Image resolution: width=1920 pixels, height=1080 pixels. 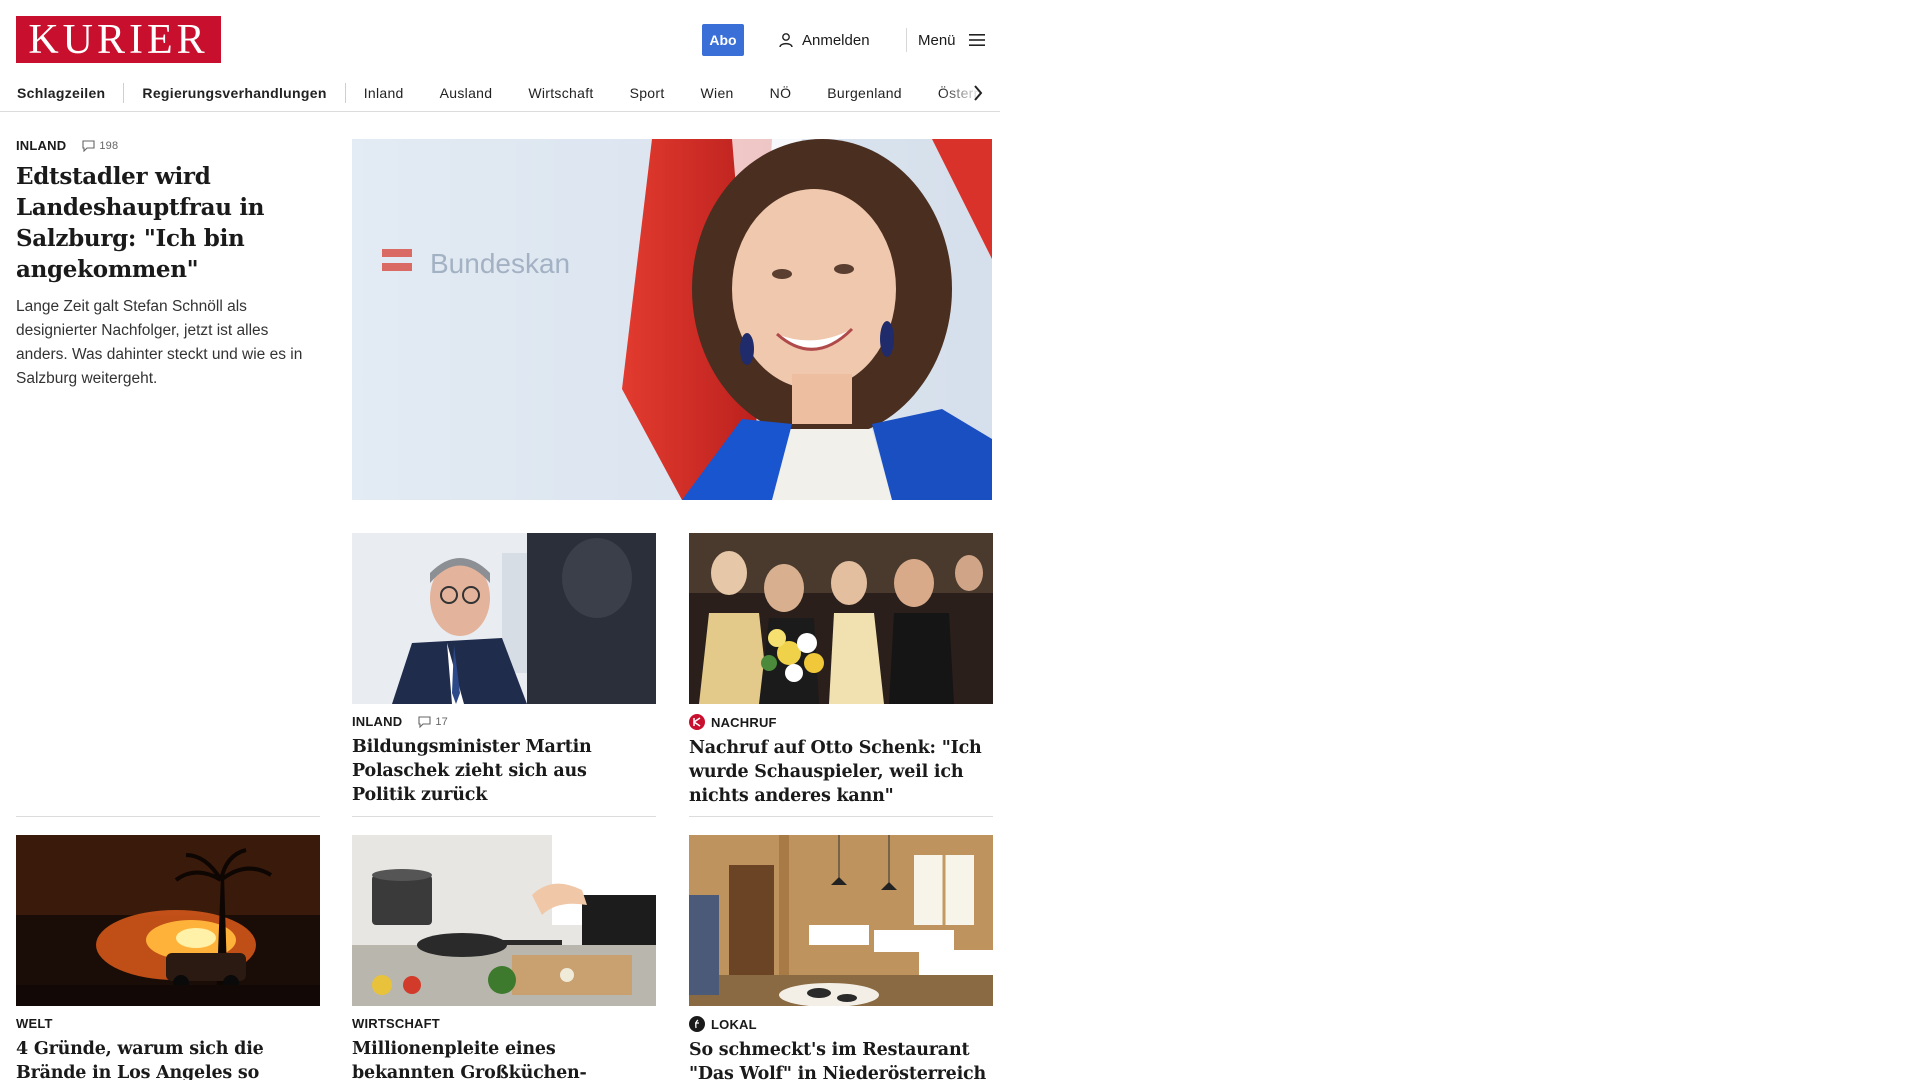 I want to click on menu-button: Menü, so click(x=952, y=40).